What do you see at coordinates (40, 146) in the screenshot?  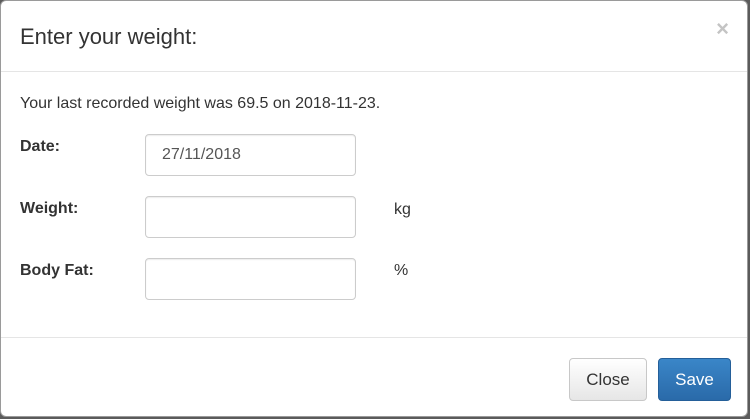 I see `date-label: Date:` at bounding box center [40, 146].